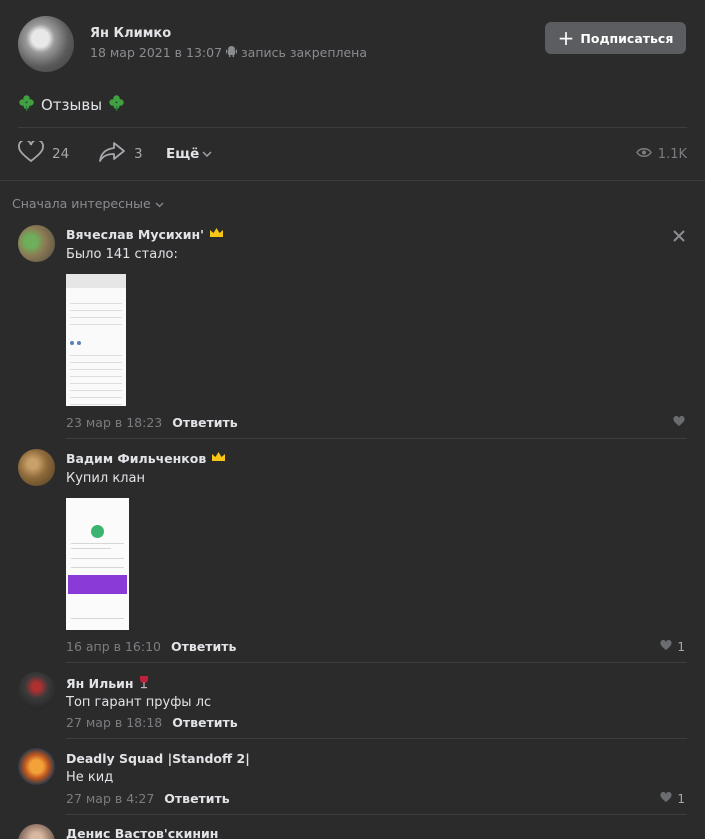 This screenshot has width=705, height=839. What do you see at coordinates (130, 33) in the screenshot?
I see `post-author-name: Ян Климко` at bounding box center [130, 33].